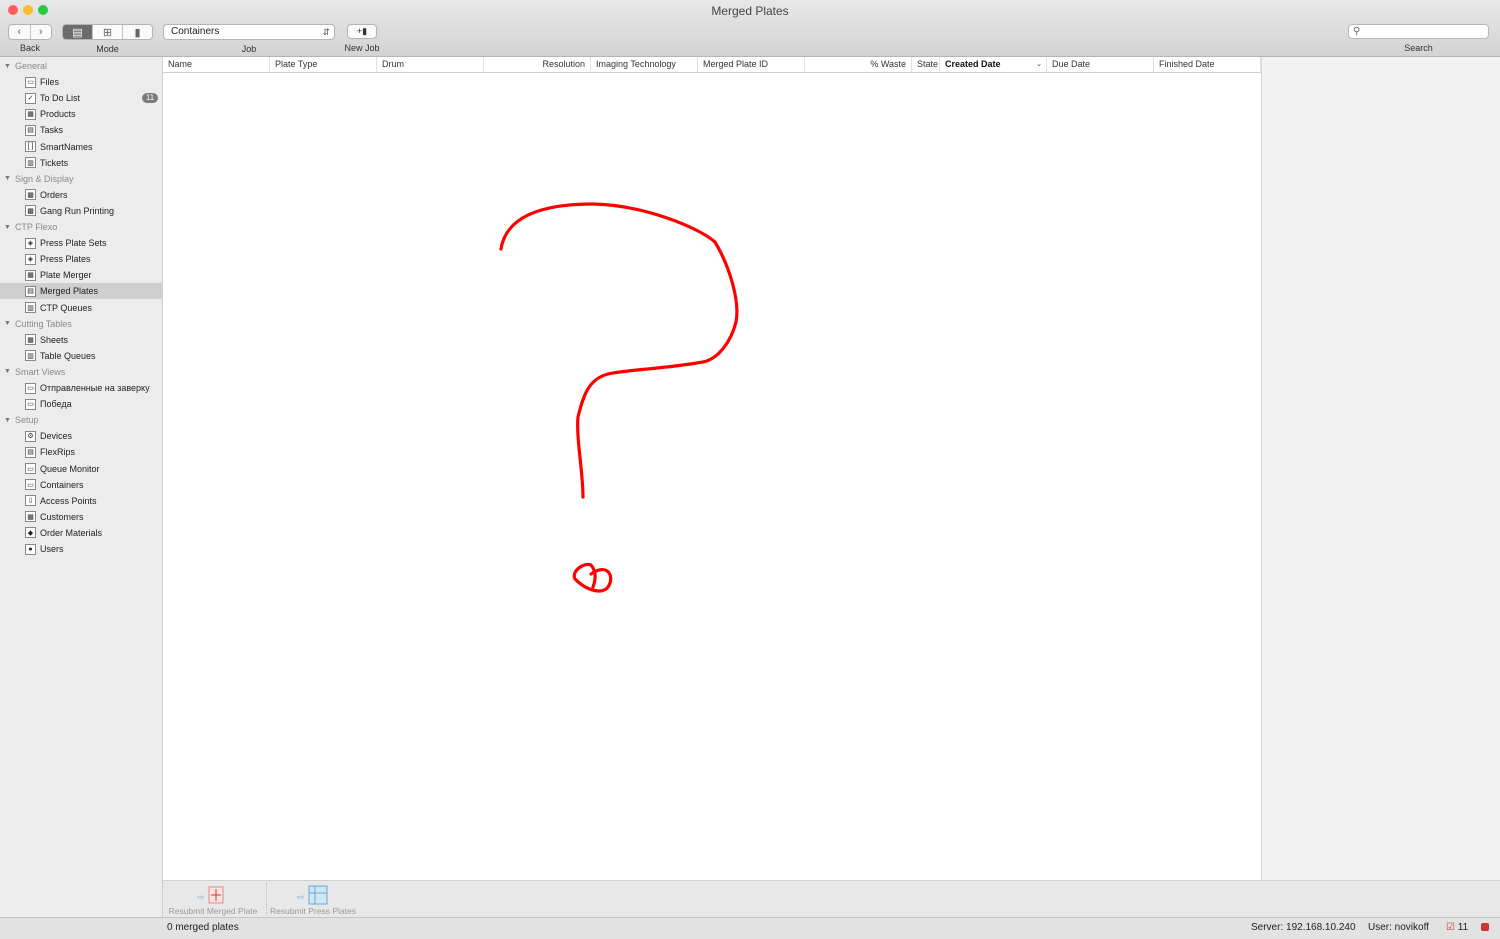 This screenshot has width=1500, height=939. Describe the element at coordinates (30, 501) in the screenshot. I see `access-points-icon: ⇩` at that location.